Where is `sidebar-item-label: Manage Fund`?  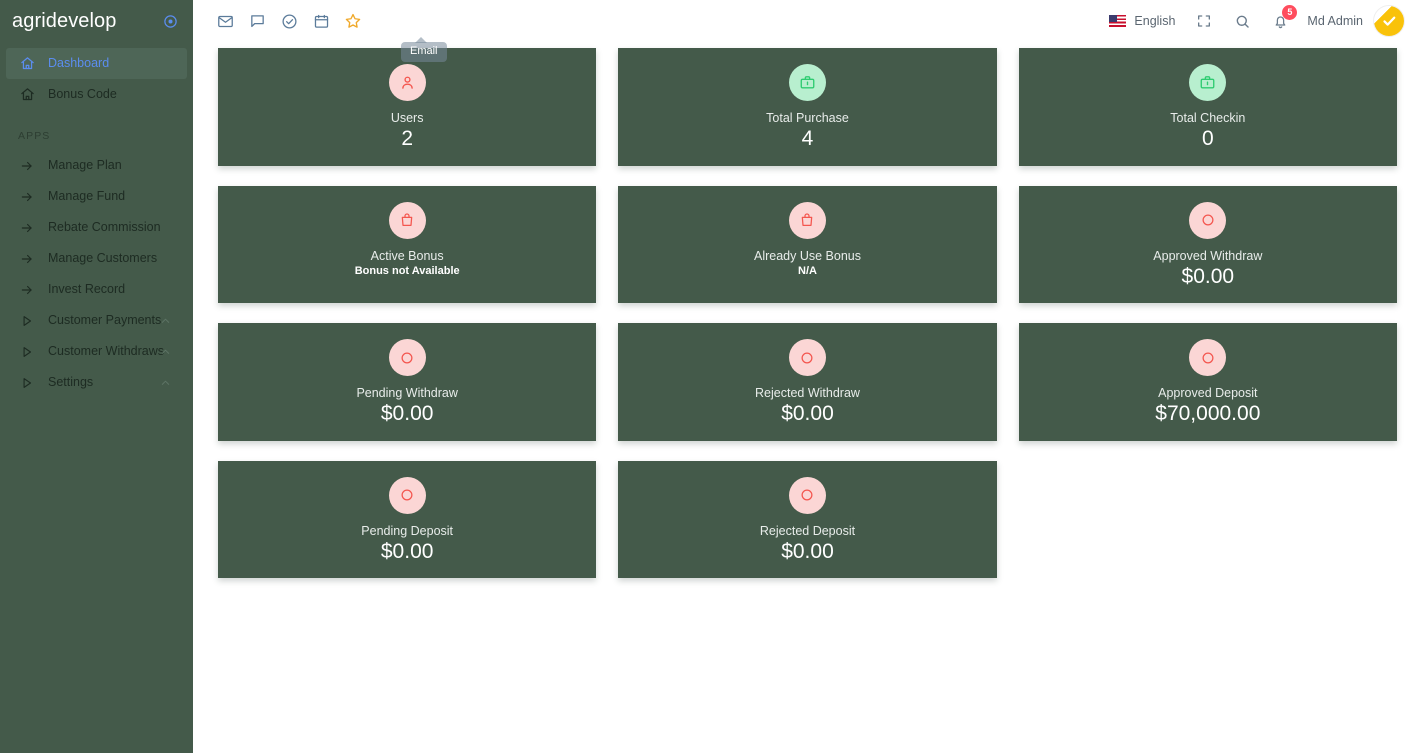 sidebar-item-label: Manage Fund is located at coordinates (87, 196).